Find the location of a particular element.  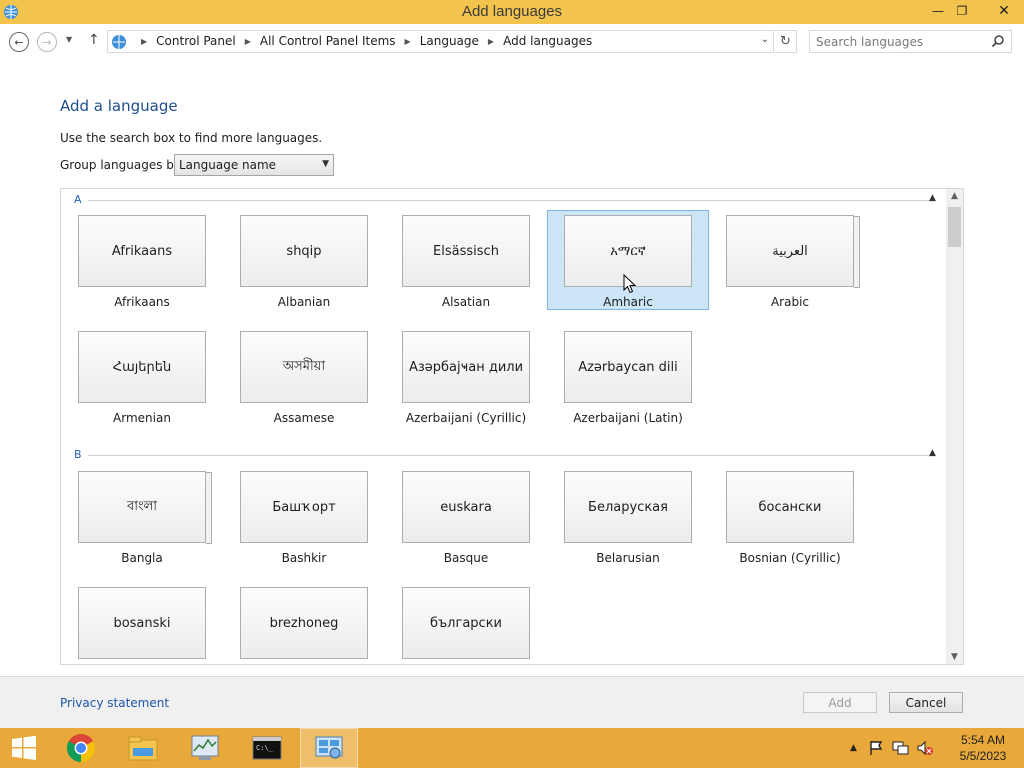

language-name: Azerbaijani (Cyrillic) is located at coordinates (466, 418).